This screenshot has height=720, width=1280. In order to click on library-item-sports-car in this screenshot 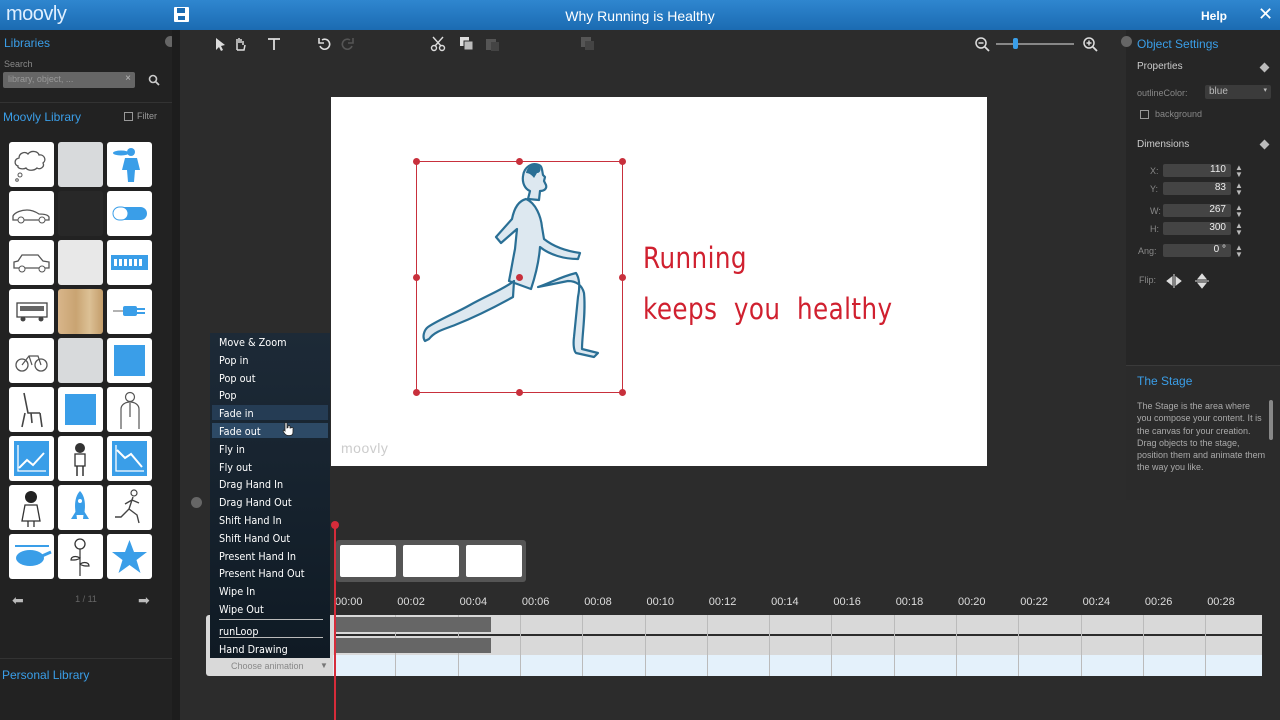, I will do `click(31, 213)`.